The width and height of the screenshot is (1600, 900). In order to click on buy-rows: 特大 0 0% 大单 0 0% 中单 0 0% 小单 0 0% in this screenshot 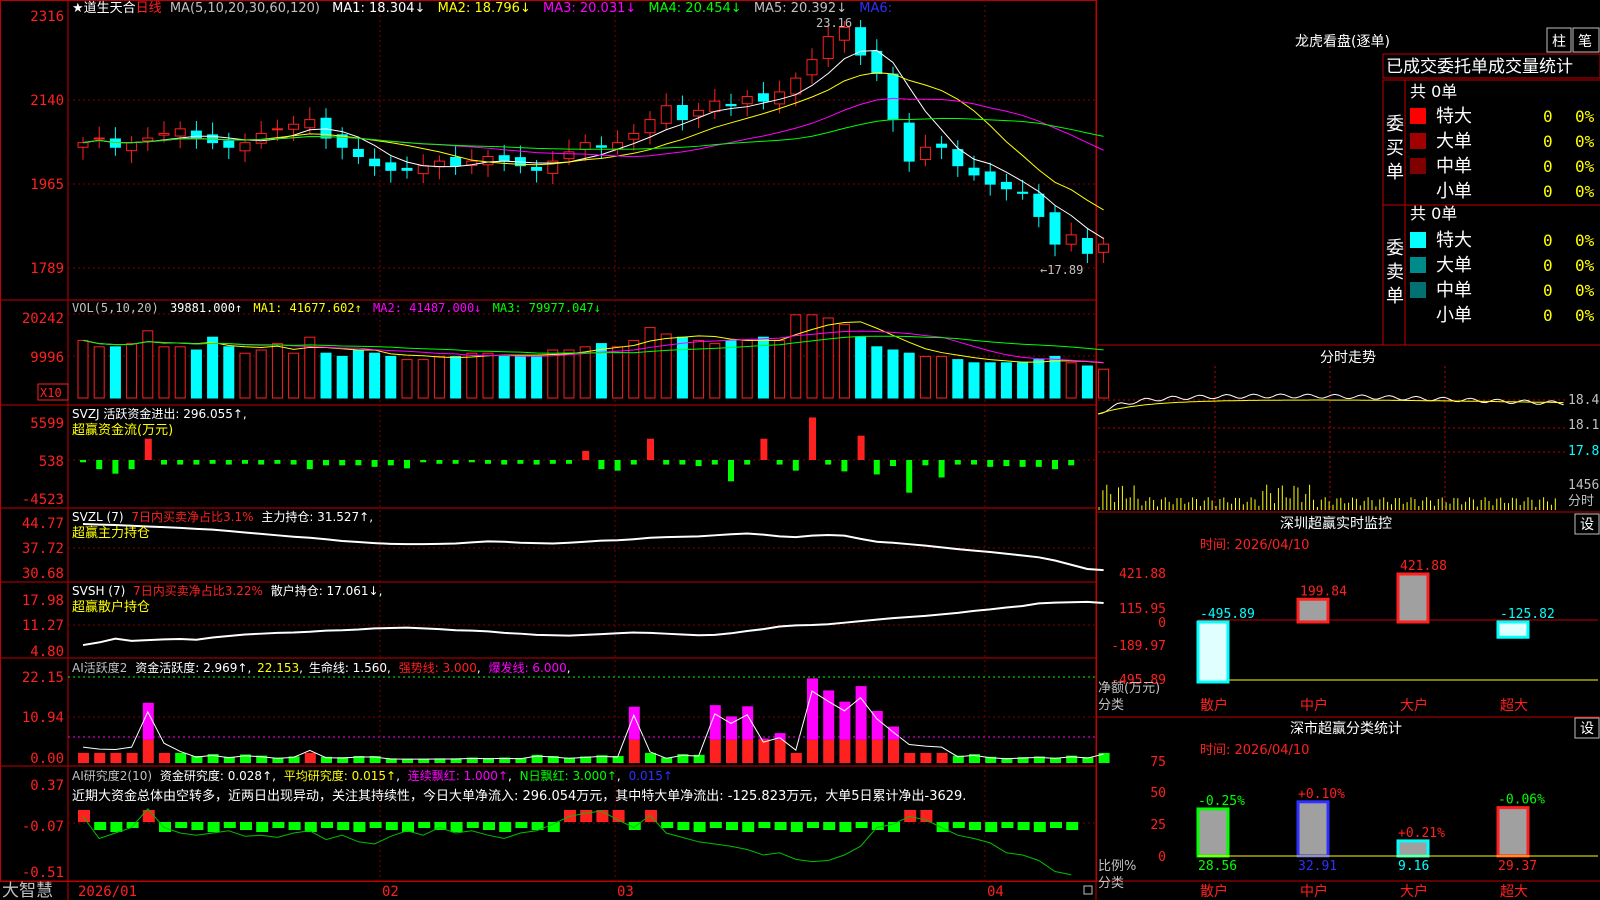, I will do `click(1502, 154)`.